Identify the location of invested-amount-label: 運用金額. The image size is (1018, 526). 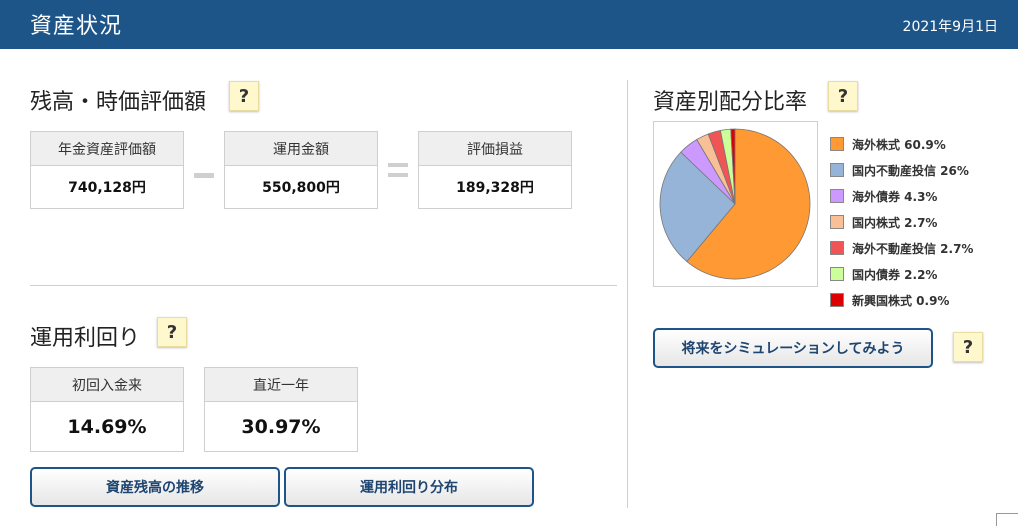
(301, 149).